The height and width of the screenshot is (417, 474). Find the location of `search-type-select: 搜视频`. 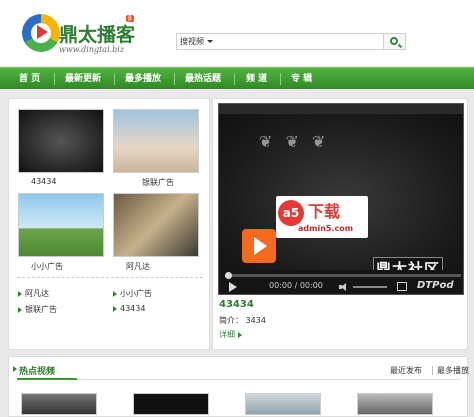

search-type-select: 搜视频 is located at coordinates (196, 41).